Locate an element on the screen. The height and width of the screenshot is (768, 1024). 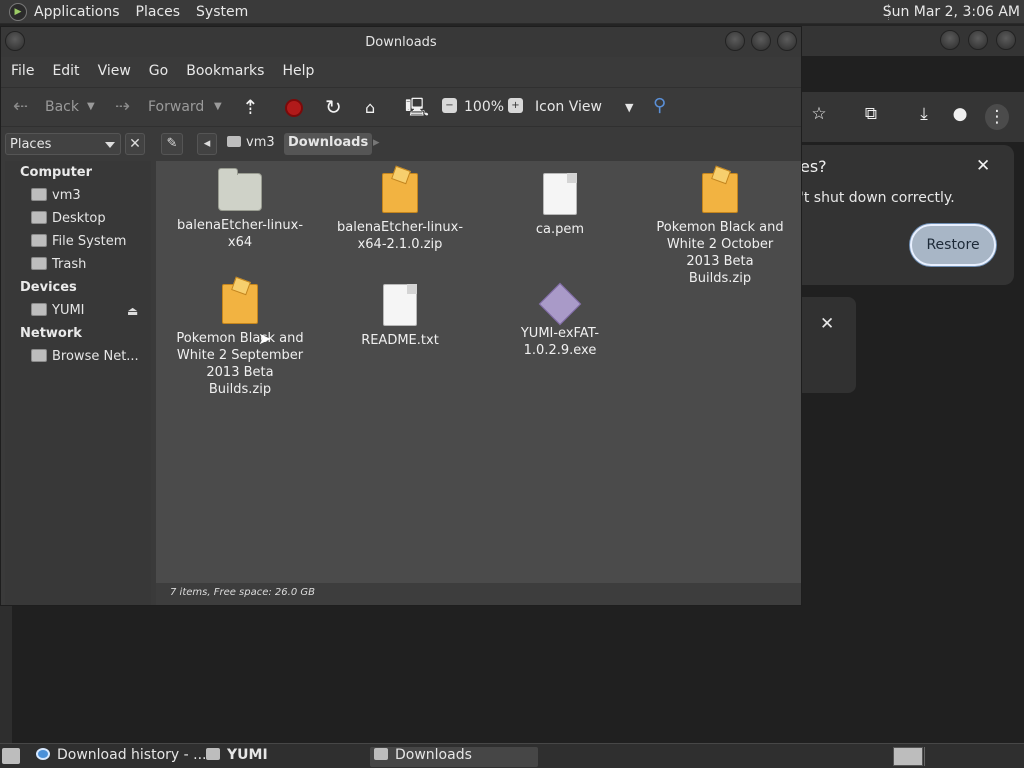
file-item: ca.pem is located at coordinates (560, 205).